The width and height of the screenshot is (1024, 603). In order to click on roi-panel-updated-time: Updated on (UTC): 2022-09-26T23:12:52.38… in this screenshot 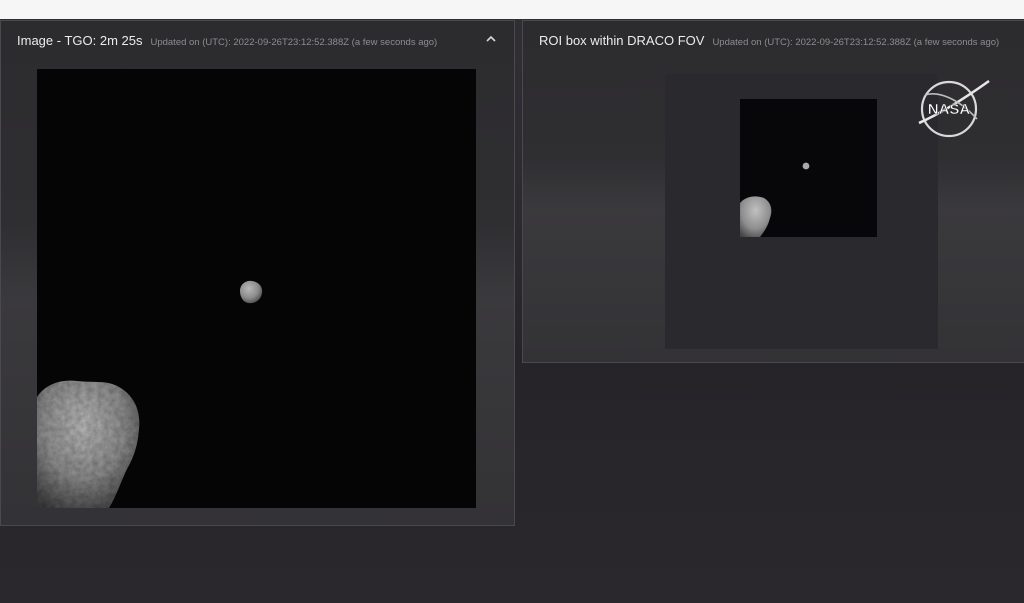, I will do `click(856, 42)`.